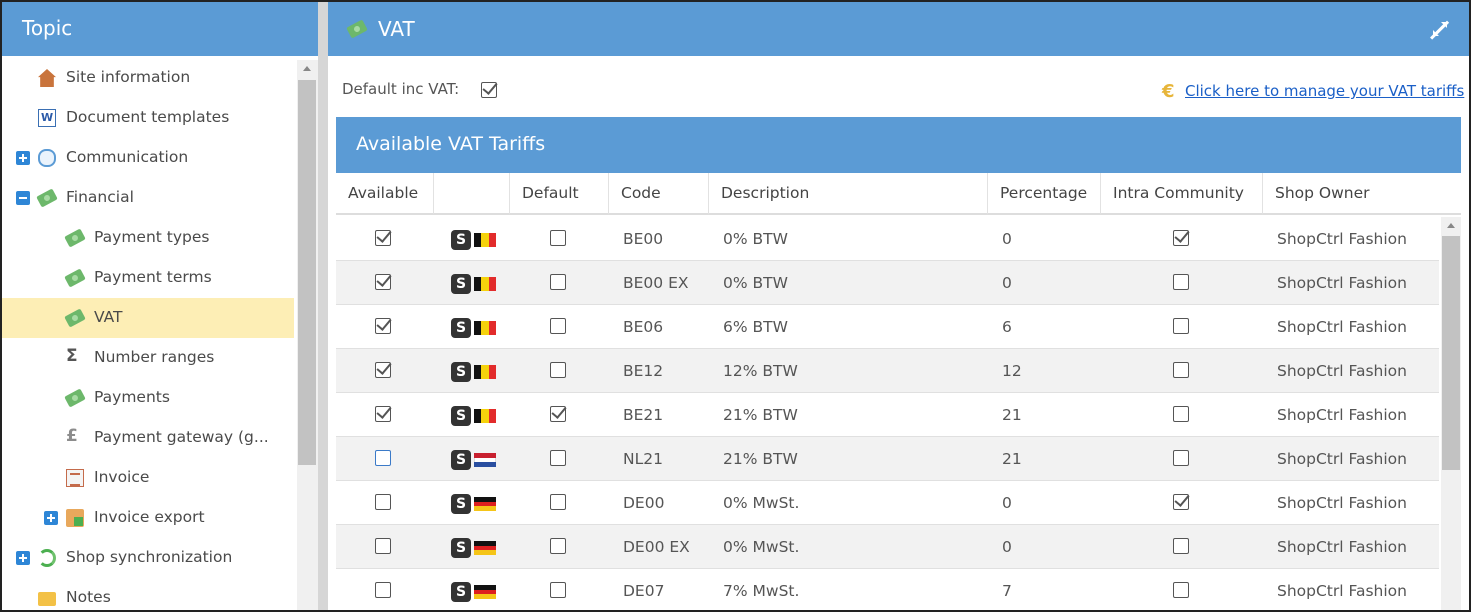 This screenshot has height=612, width=1471. I want to click on tree-item-invoice: Invoice, so click(148, 478).